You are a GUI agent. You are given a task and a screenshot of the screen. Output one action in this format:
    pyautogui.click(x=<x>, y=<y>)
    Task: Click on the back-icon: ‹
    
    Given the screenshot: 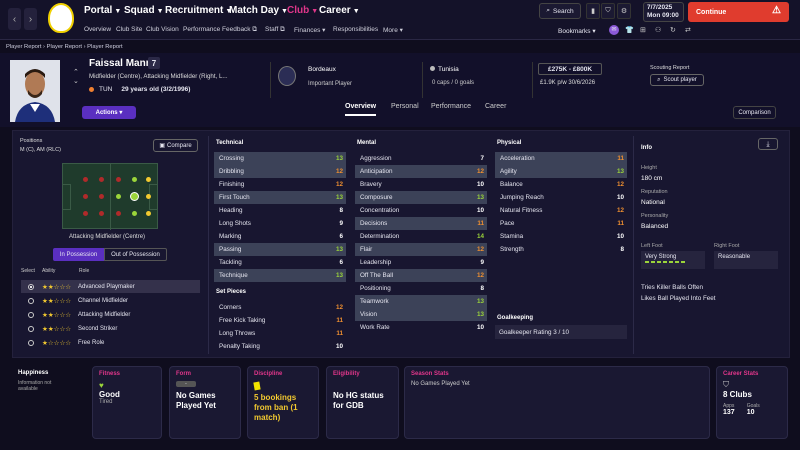 What is the action you would take?
    pyautogui.click(x=14, y=19)
    